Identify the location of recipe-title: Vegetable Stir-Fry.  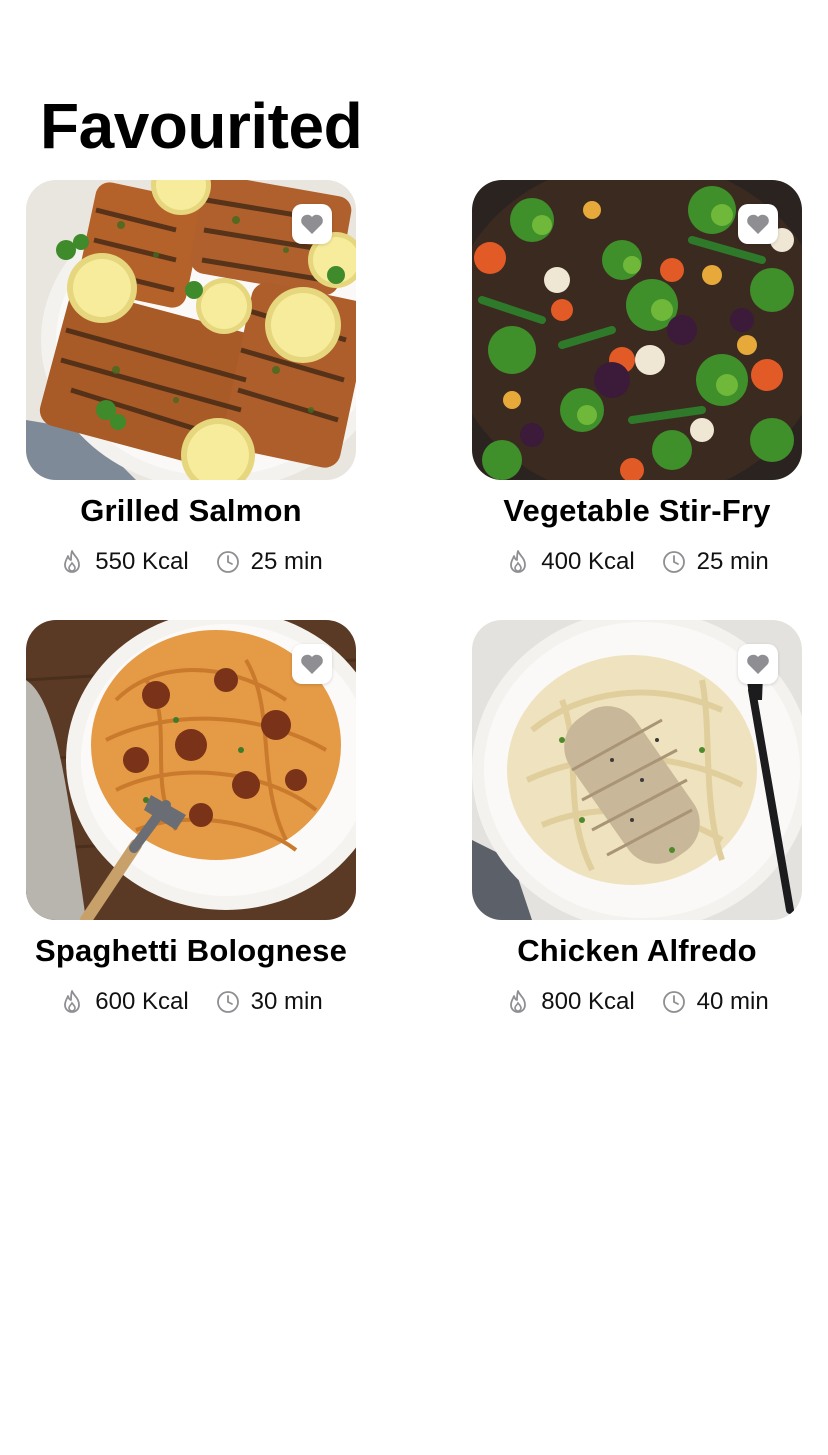
(637, 511).